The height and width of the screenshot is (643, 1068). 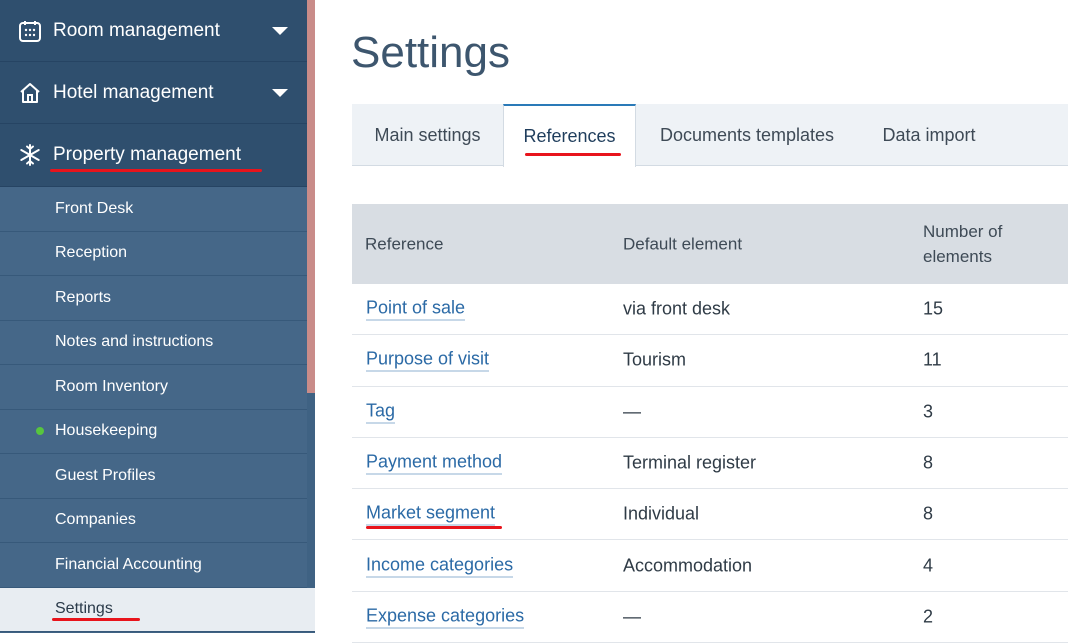 I want to click on sidebar-item-reports: Reports, so click(x=153, y=298).